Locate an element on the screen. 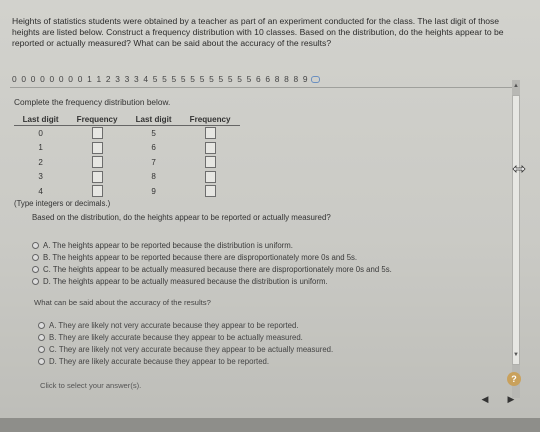  next-icon: ▶ is located at coordinates (511, 399).